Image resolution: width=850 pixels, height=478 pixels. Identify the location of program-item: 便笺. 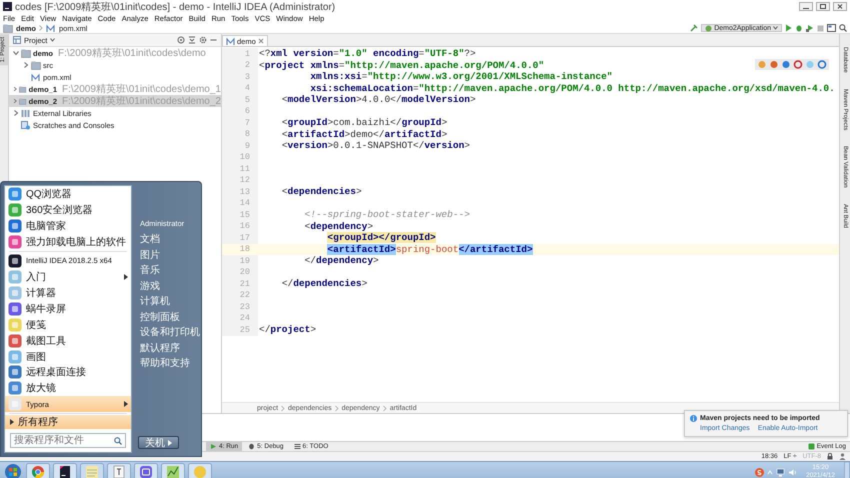
(68, 324).